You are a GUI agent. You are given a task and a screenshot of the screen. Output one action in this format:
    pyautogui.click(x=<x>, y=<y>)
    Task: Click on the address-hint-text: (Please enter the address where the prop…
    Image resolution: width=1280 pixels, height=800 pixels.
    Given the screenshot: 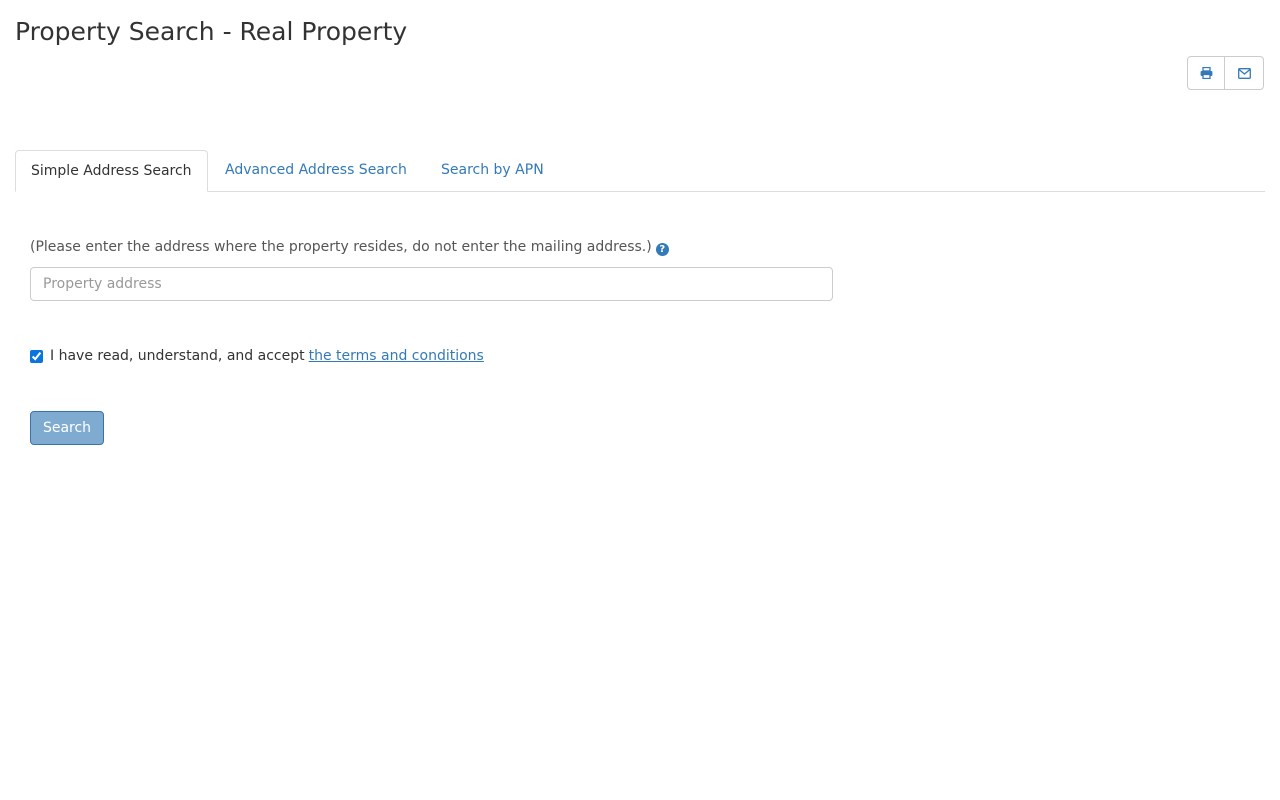 What is the action you would take?
    pyautogui.click(x=341, y=247)
    